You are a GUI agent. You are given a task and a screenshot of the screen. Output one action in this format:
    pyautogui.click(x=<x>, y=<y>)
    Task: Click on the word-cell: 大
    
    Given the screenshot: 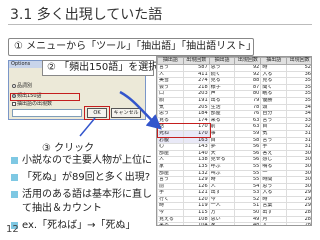 What is the action you would take?
    pyautogui.click(x=222, y=153)
    